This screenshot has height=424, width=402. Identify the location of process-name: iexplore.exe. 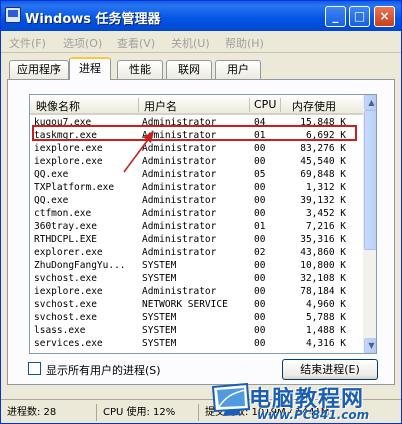
(68, 291).